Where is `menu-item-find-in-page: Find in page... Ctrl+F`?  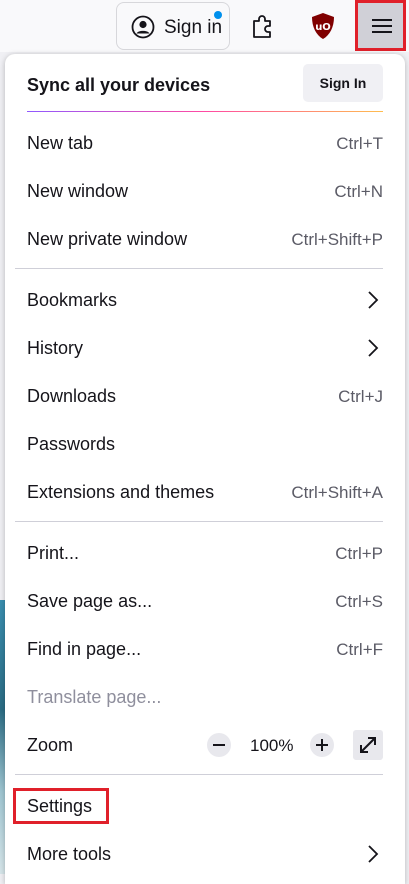
menu-item-find-in-page: Find in page... Ctrl+F is located at coordinates (205, 649).